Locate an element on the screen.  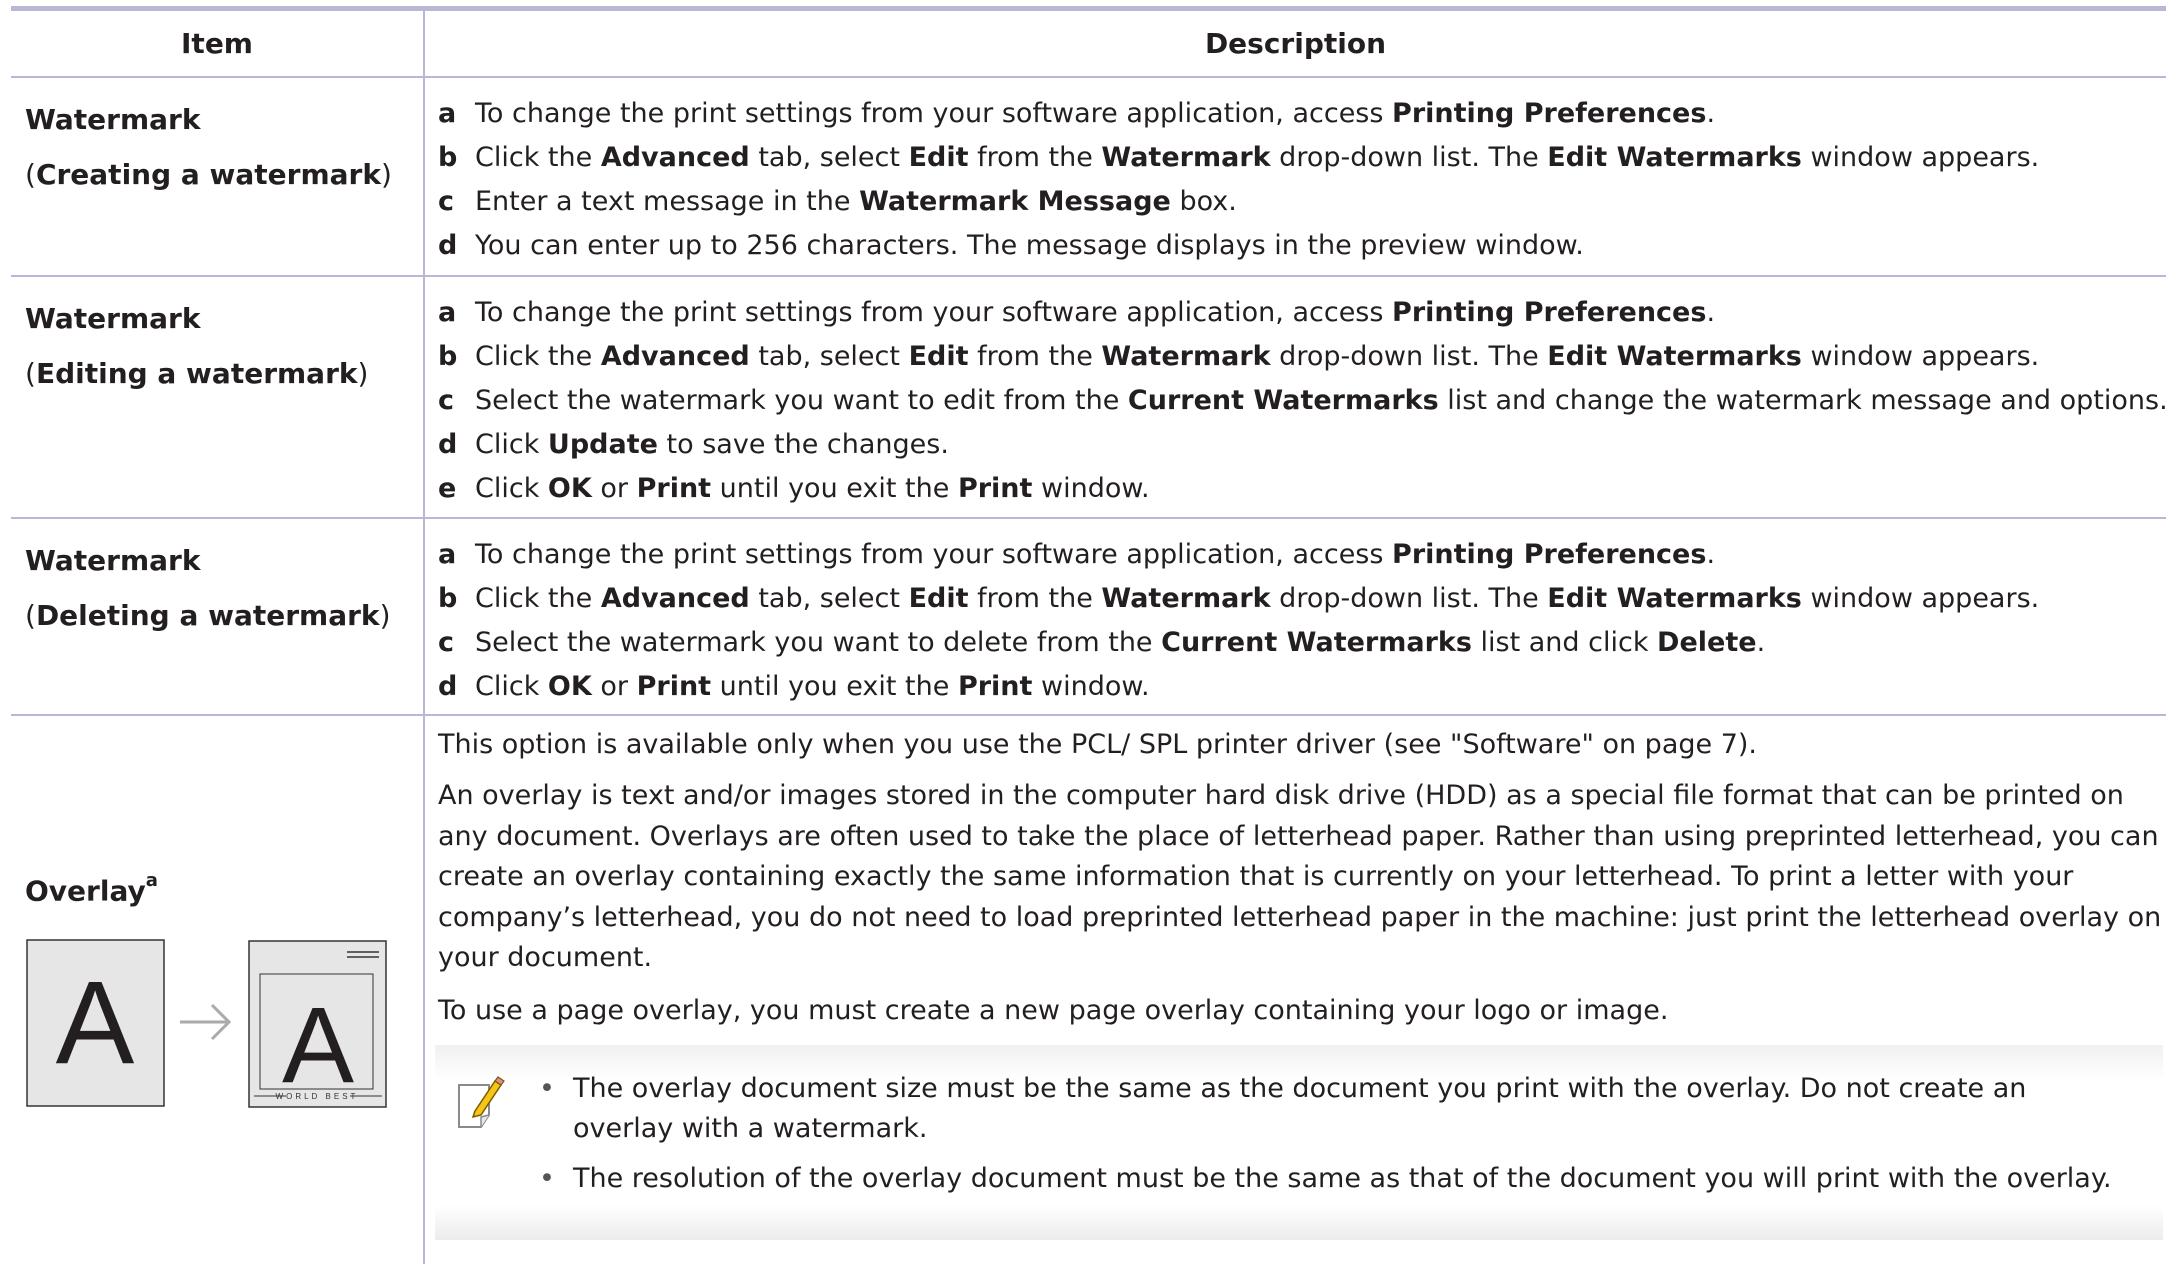
step-emphasis: Current Watermarks is located at coordinates (1316, 642).